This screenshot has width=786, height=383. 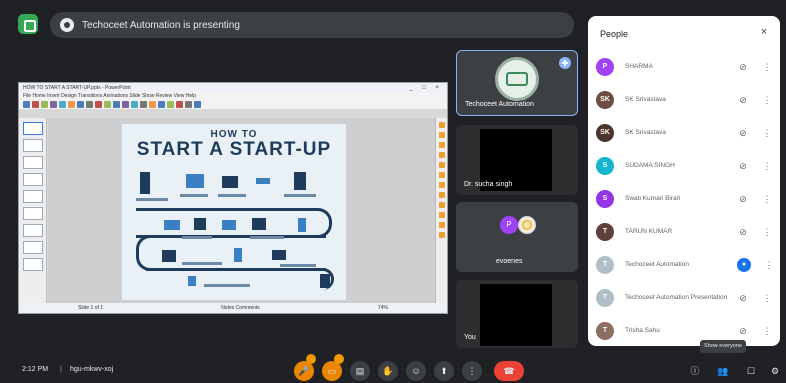 What do you see at coordinates (744, 265) in the screenshot?
I see `mic-active-icon: ●` at bounding box center [744, 265].